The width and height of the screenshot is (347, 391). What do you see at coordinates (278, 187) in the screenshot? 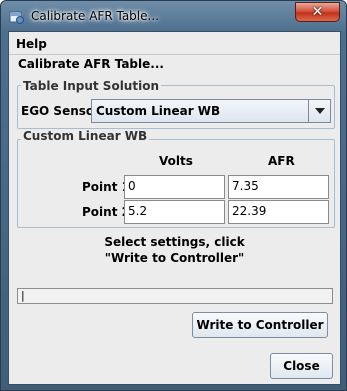
I see `point1-afr-input: 7.35` at bounding box center [278, 187].